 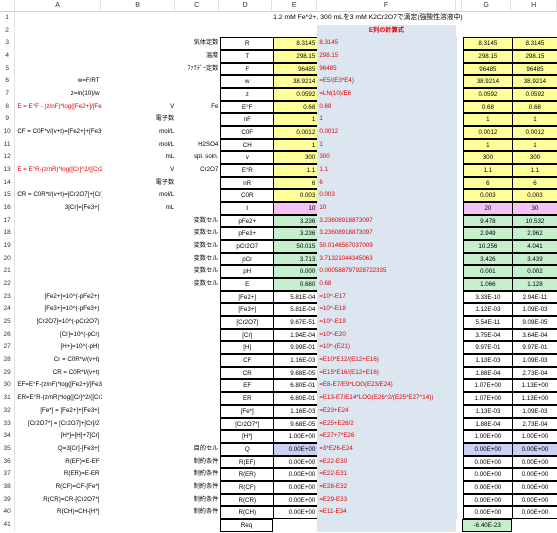 I want to click on cell-h: 1.1, so click(x=534, y=170).